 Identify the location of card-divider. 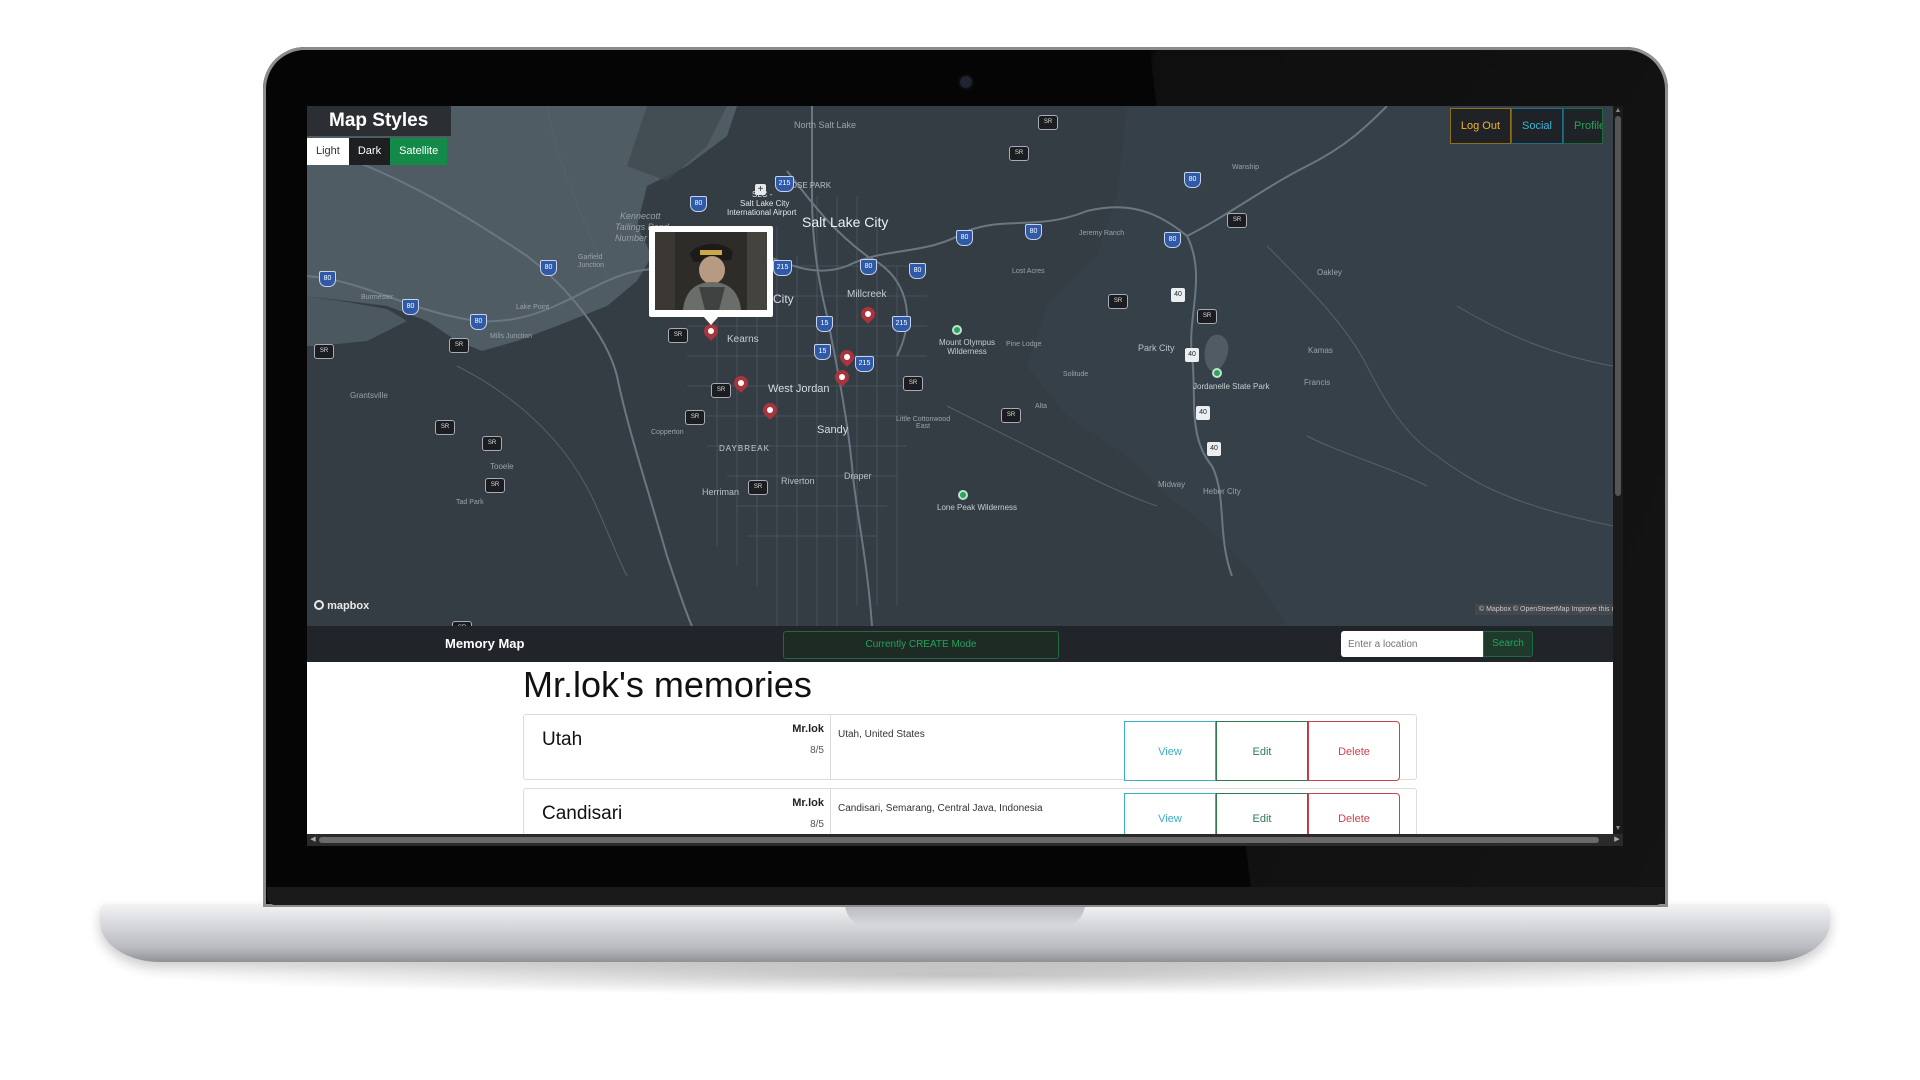
(830, 747).